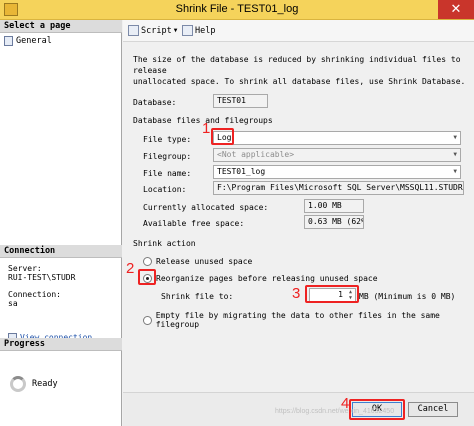 This screenshot has width=474, height=426. What do you see at coordinates (25, 268) in the screenshot?
I see `server-label: Server:` at bounding box center [25, 268].